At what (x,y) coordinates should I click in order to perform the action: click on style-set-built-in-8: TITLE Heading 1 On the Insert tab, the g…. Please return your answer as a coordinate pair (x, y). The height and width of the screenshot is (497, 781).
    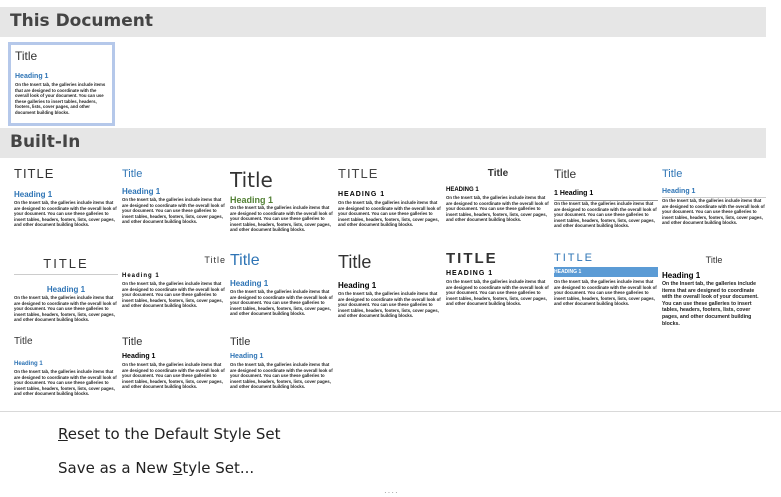
    Looking at the image, I should click on (66, 292).